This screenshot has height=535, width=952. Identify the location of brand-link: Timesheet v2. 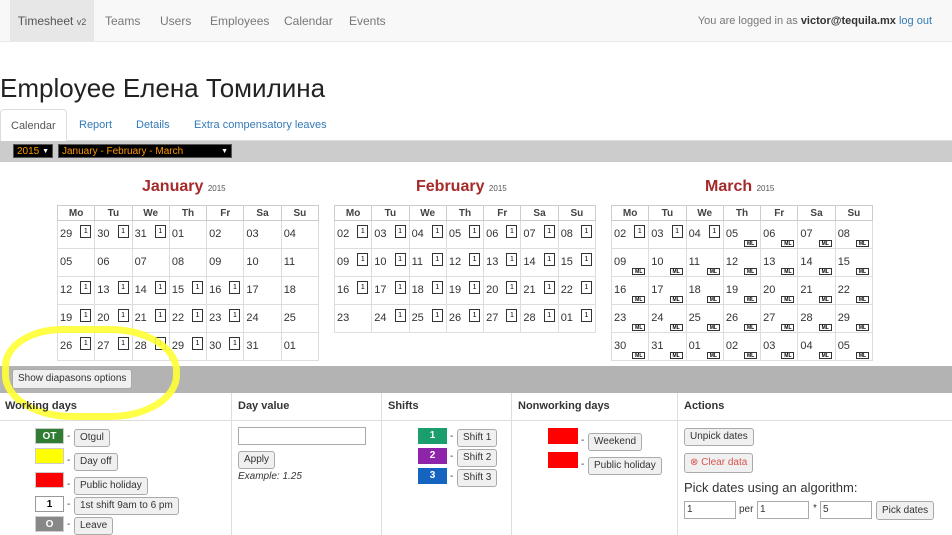
(52, 21).